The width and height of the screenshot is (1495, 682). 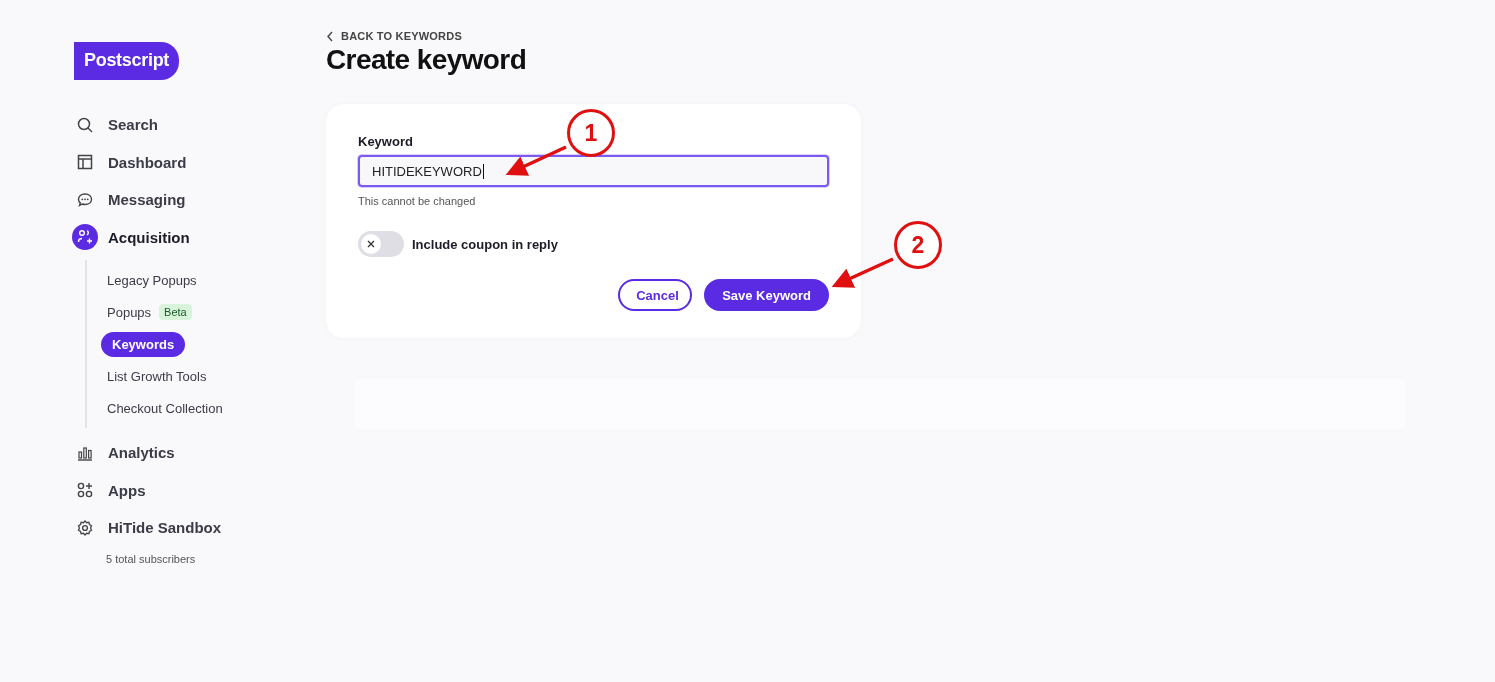 What do you see at coordinates (655, 295) in the screenshot?
I see `cancel-button: Cancel` at bounding box center [655, 295].